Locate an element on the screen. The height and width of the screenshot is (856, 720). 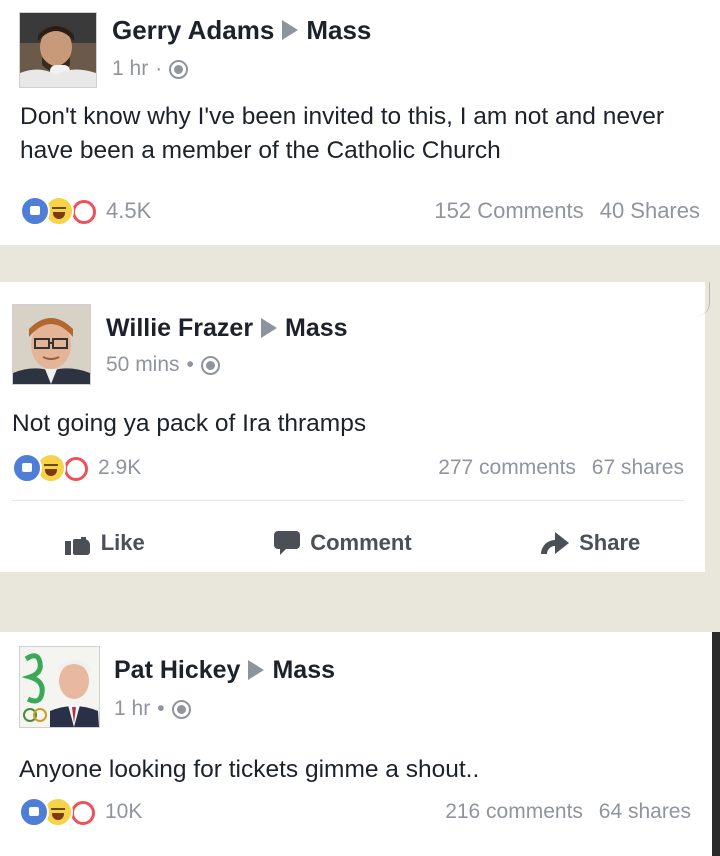
reaction-count: 10K is located at coordinates (124, 811).